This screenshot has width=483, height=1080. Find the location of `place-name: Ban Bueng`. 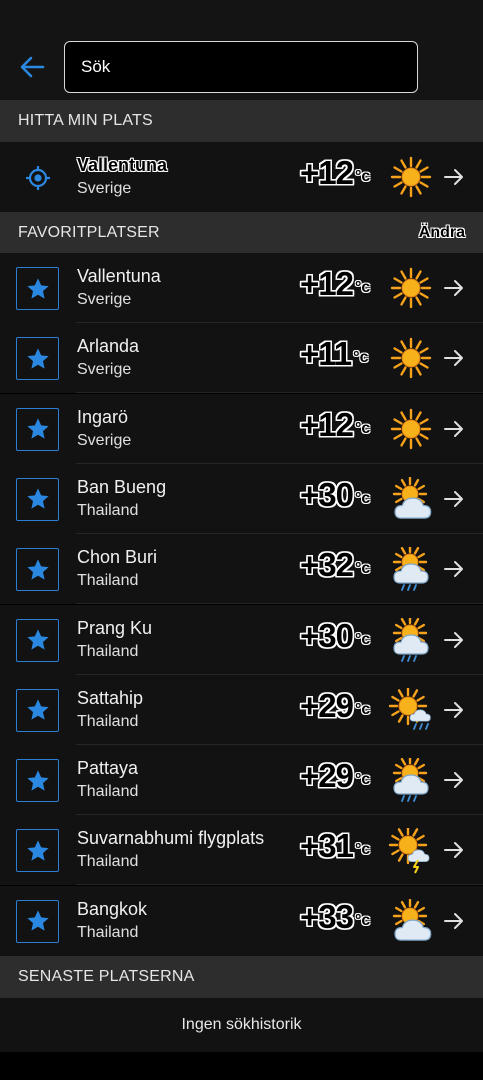

place-name: Ban Bueng is located at coordinates (122, 486).